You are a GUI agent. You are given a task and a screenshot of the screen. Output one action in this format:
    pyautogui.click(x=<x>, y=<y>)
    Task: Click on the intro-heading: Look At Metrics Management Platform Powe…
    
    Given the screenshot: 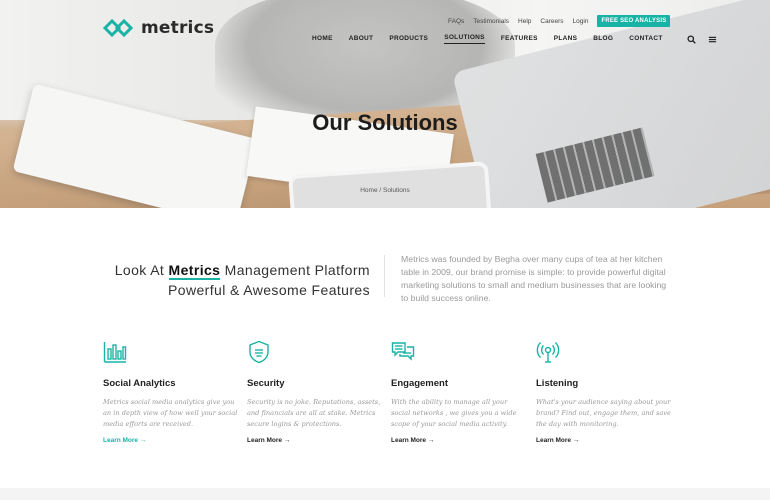 What is the action you would take?
    pyautogui.click(x=235, y=280)
    